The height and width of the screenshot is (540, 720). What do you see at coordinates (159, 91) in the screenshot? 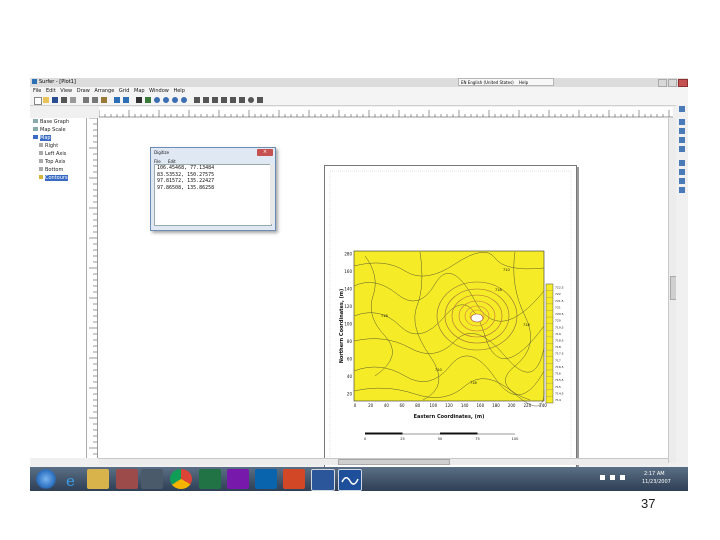
I see `menu-window: Window` at bounding box center [159, 91].